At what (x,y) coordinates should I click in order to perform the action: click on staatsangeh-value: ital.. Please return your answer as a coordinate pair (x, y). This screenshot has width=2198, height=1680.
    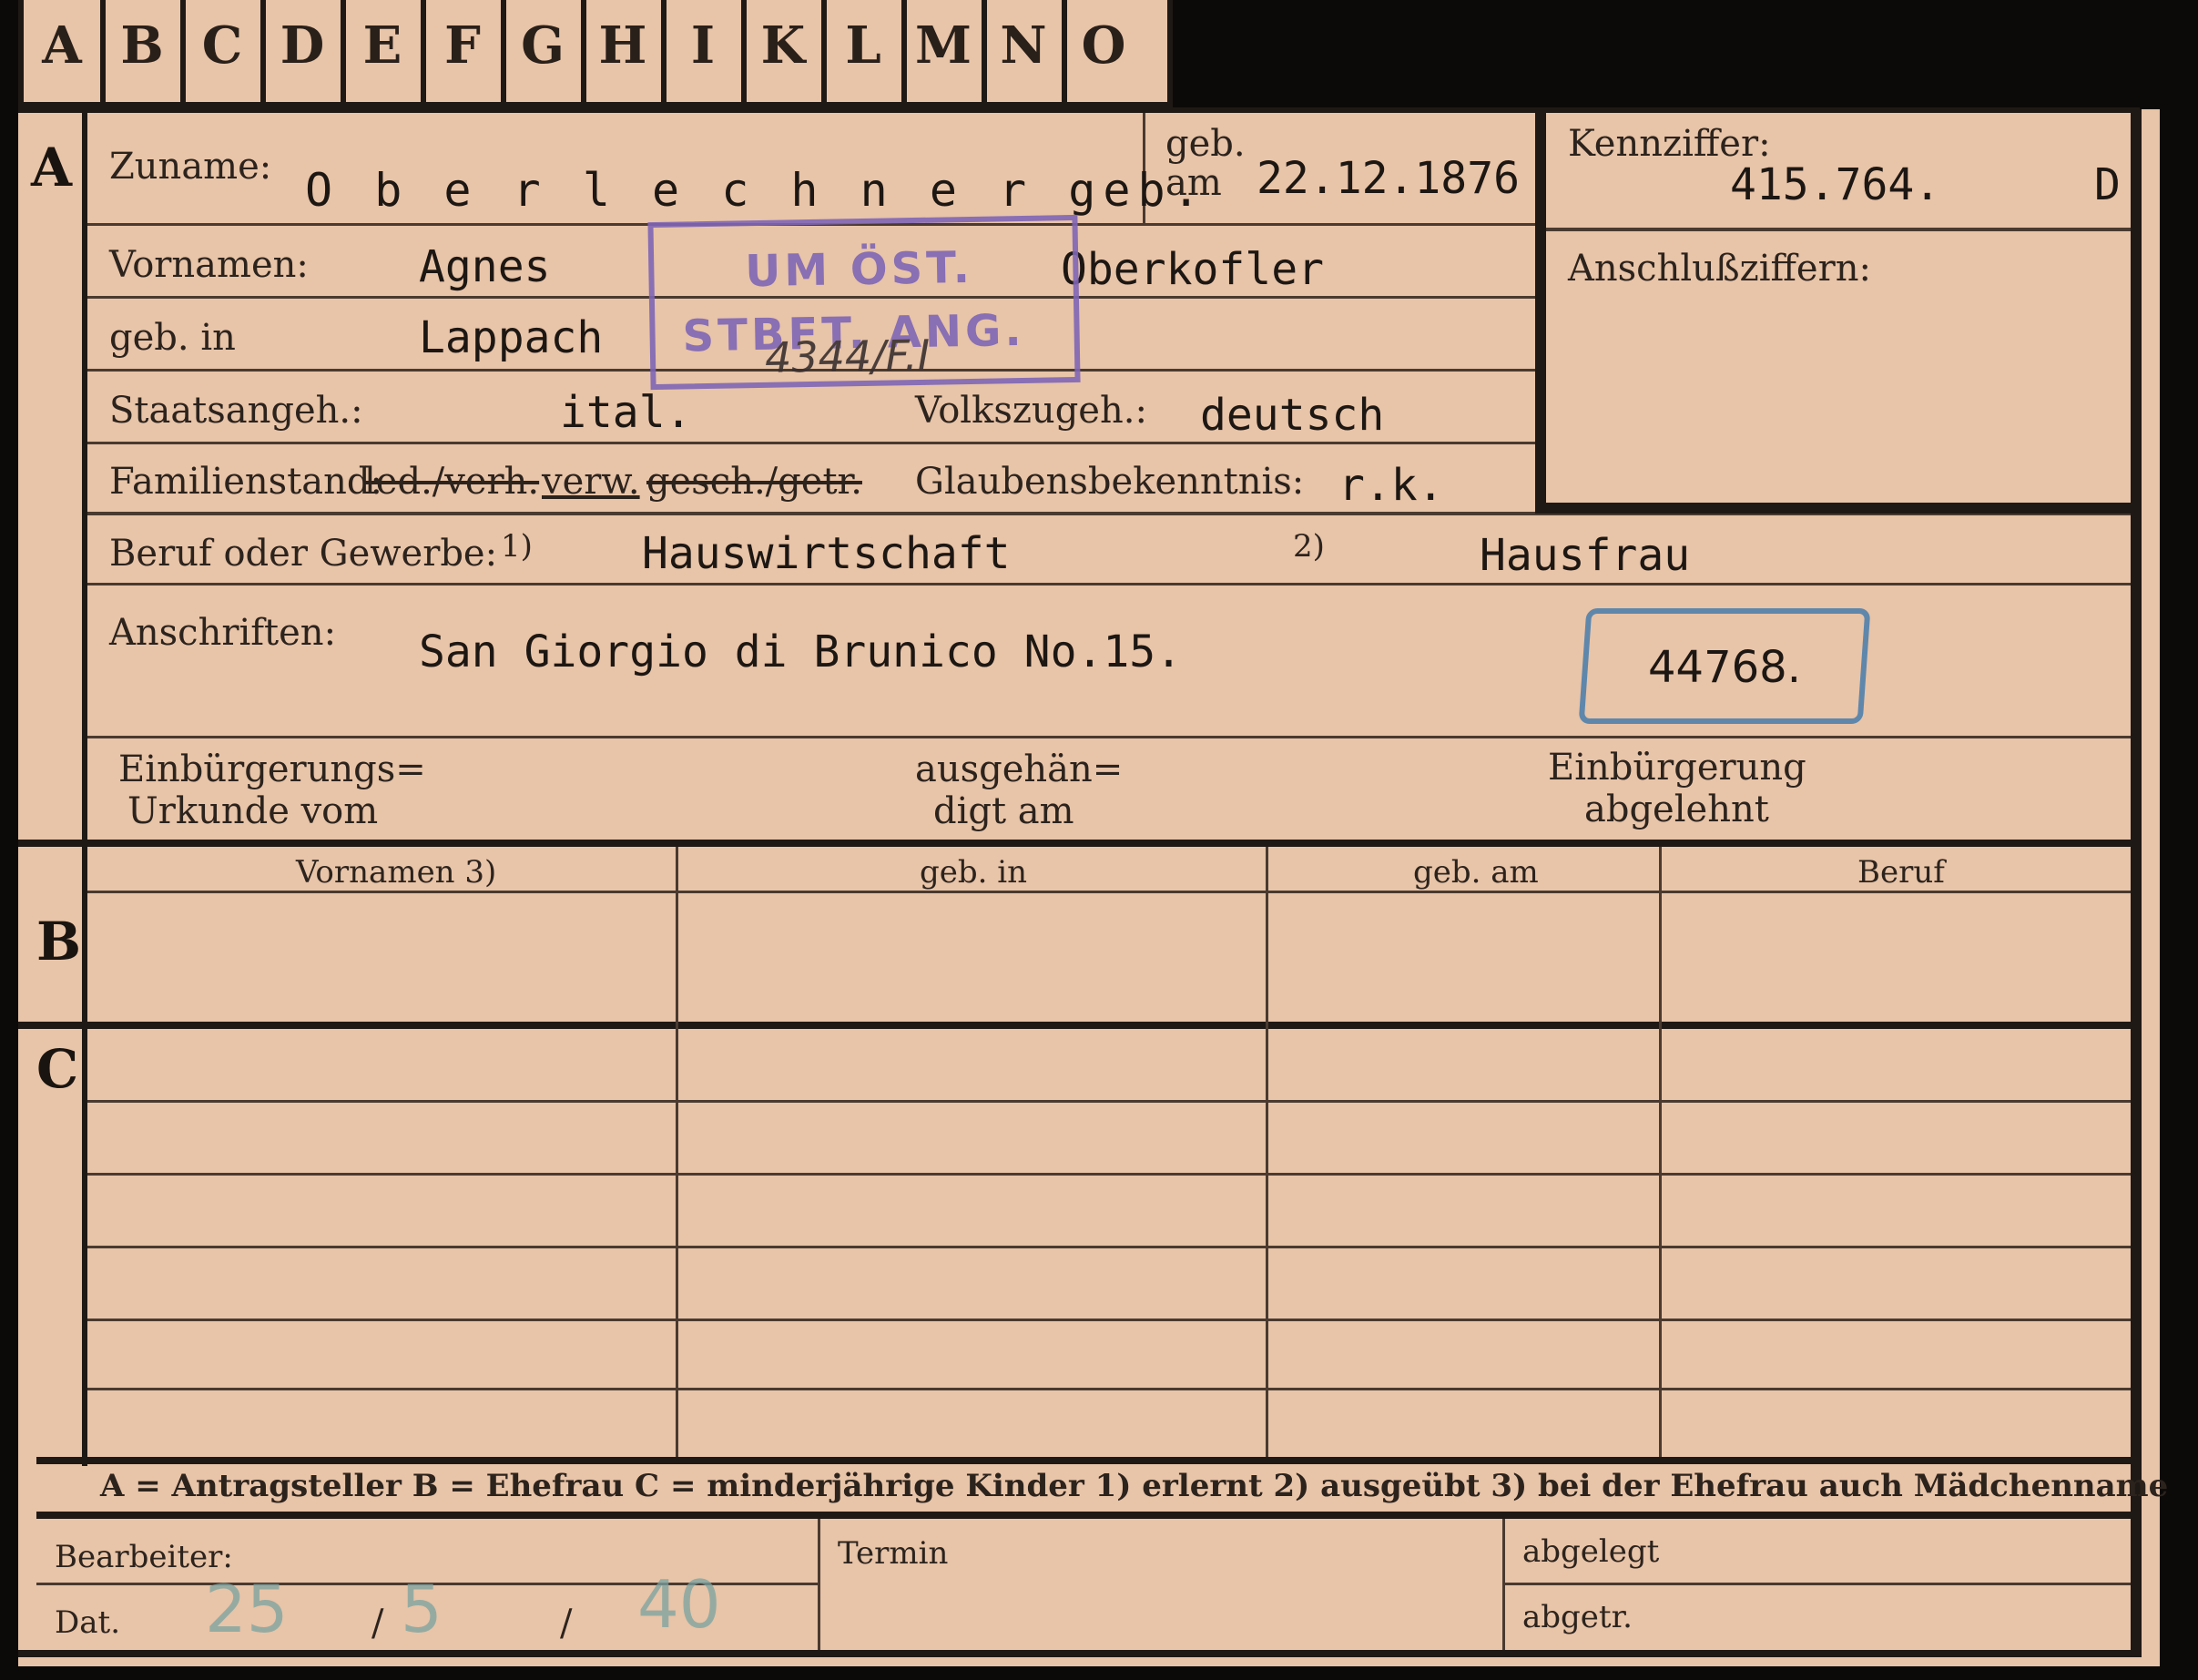
    Looking at the image, I should click on (626, 412).